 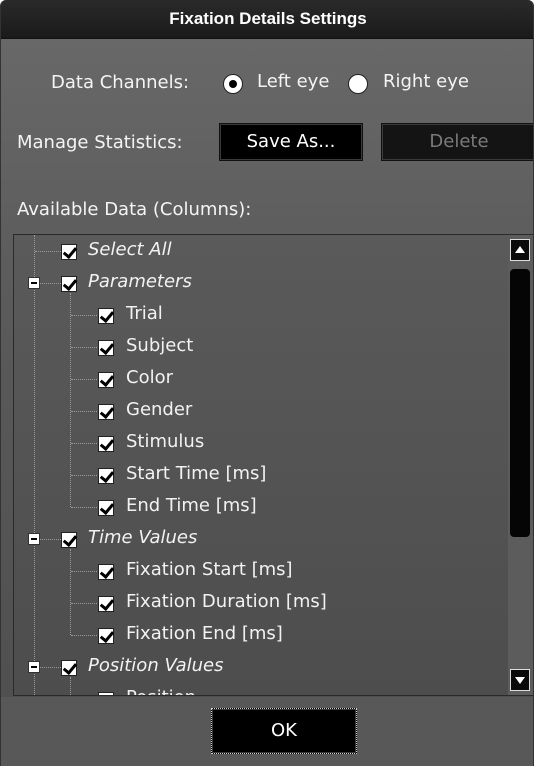 I want to click on subject-label: Subject, so click(x=159, y=345).